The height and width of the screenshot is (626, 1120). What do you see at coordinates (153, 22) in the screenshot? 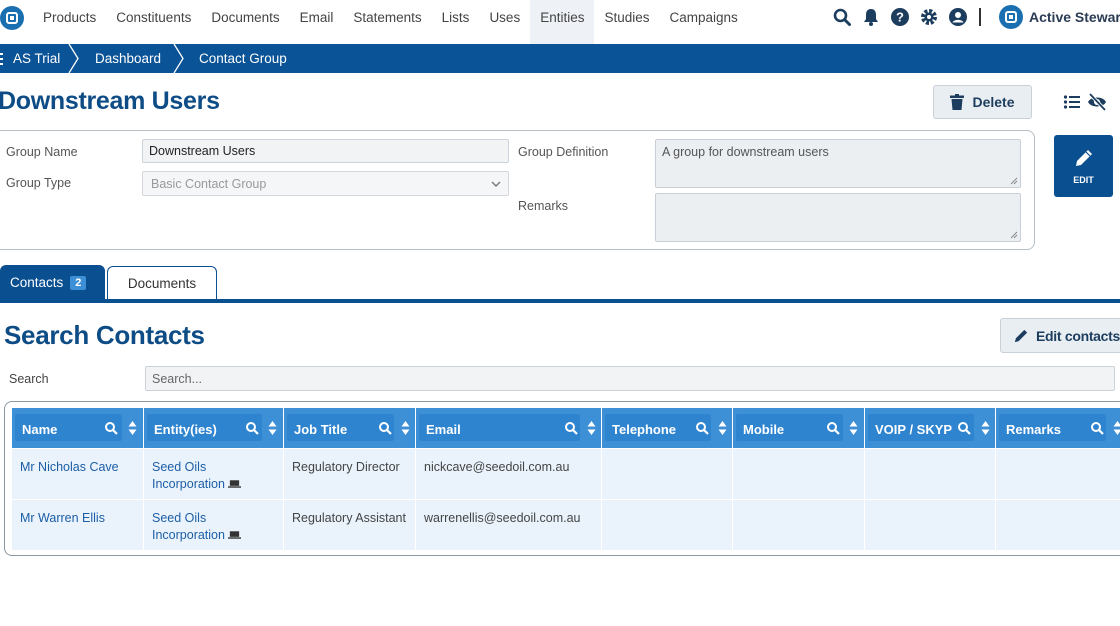
I see `nav-item-constituents: Constituents` at bounding box center [153, 22].